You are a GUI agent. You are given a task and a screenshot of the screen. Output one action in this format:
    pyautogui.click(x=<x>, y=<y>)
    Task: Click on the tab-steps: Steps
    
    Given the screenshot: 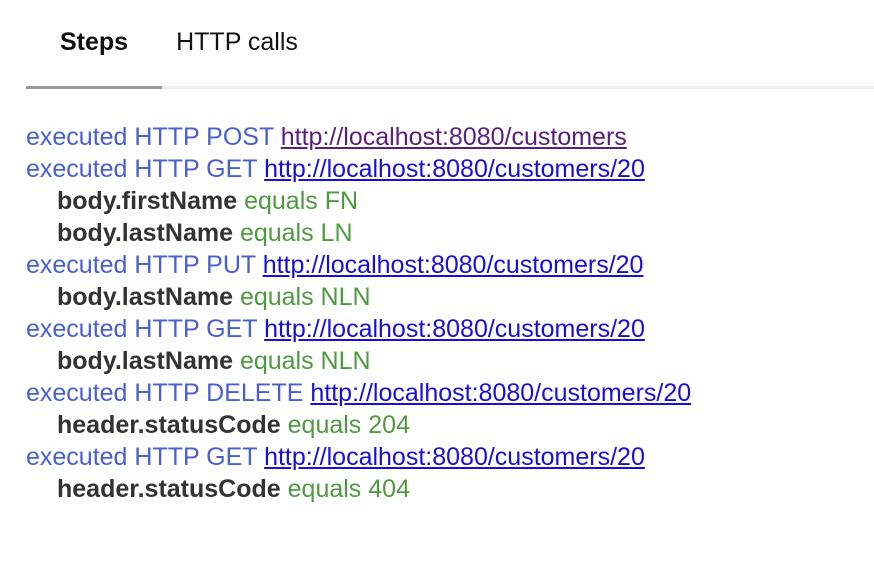 What is the action you would take?
    pyautogui.click(x=94, y=42)
    